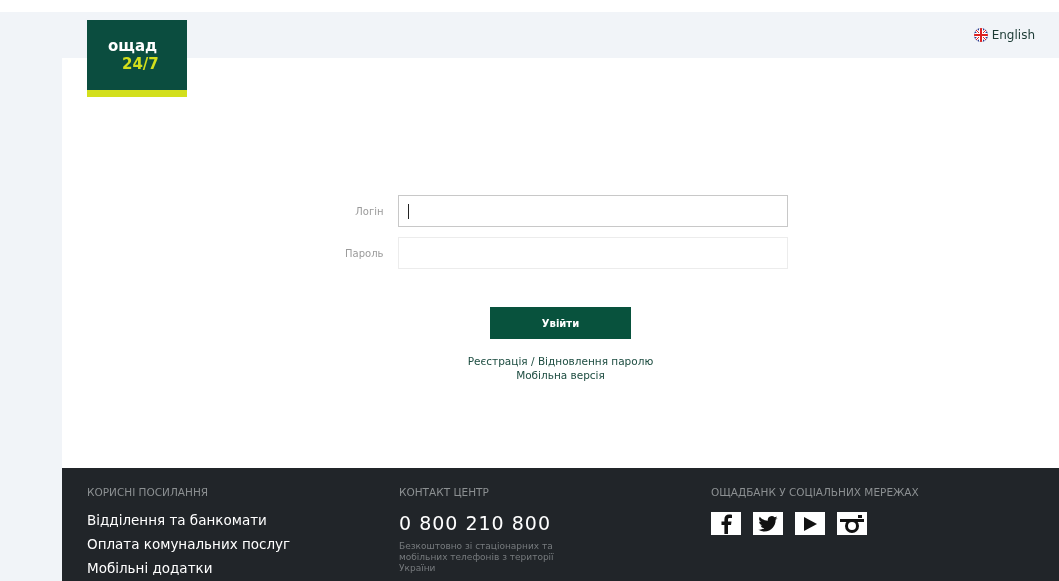 This screenshot has width=1059, height=581. I want to click on footer-link: Відділення та банкомати, so click(243, 520).